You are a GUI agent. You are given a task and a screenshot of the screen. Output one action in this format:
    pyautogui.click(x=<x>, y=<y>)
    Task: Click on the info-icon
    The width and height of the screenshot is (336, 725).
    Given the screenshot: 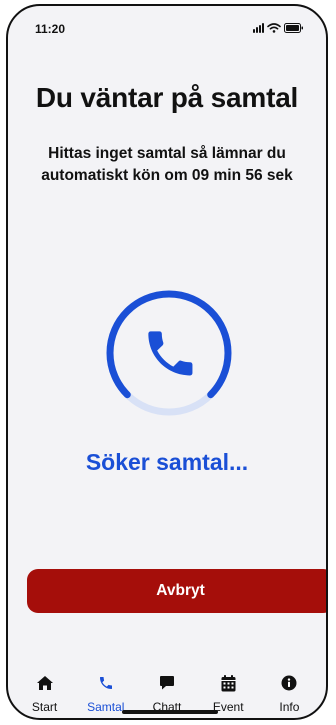 What is the action you would take?
    pyautogui.click(x=289, y=683)
    